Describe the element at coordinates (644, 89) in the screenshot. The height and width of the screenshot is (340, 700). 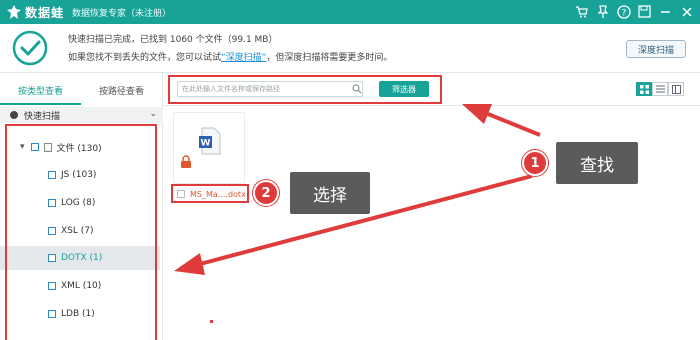
I see `grid-view-icon` at that location.